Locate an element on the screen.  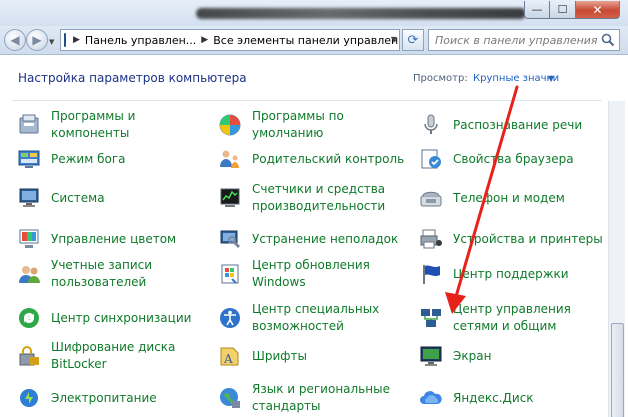
control-panel-icon is located at coordinates (65, 40).